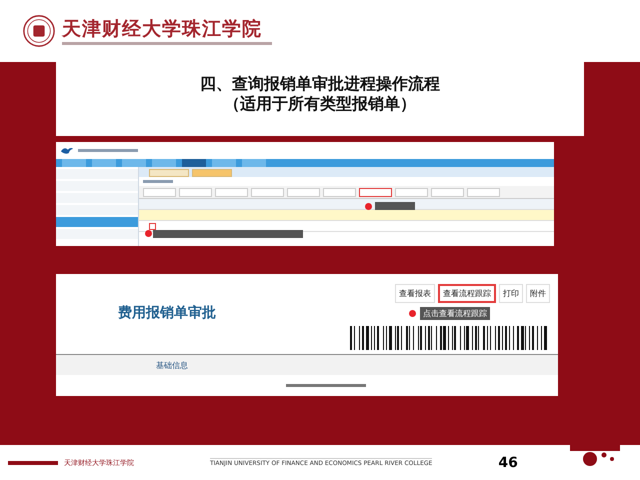  What do you see at coordinates (415, 293) in the screenshot?
I see `toolbar-button: 查看报表` at bounding box center [415, 293].